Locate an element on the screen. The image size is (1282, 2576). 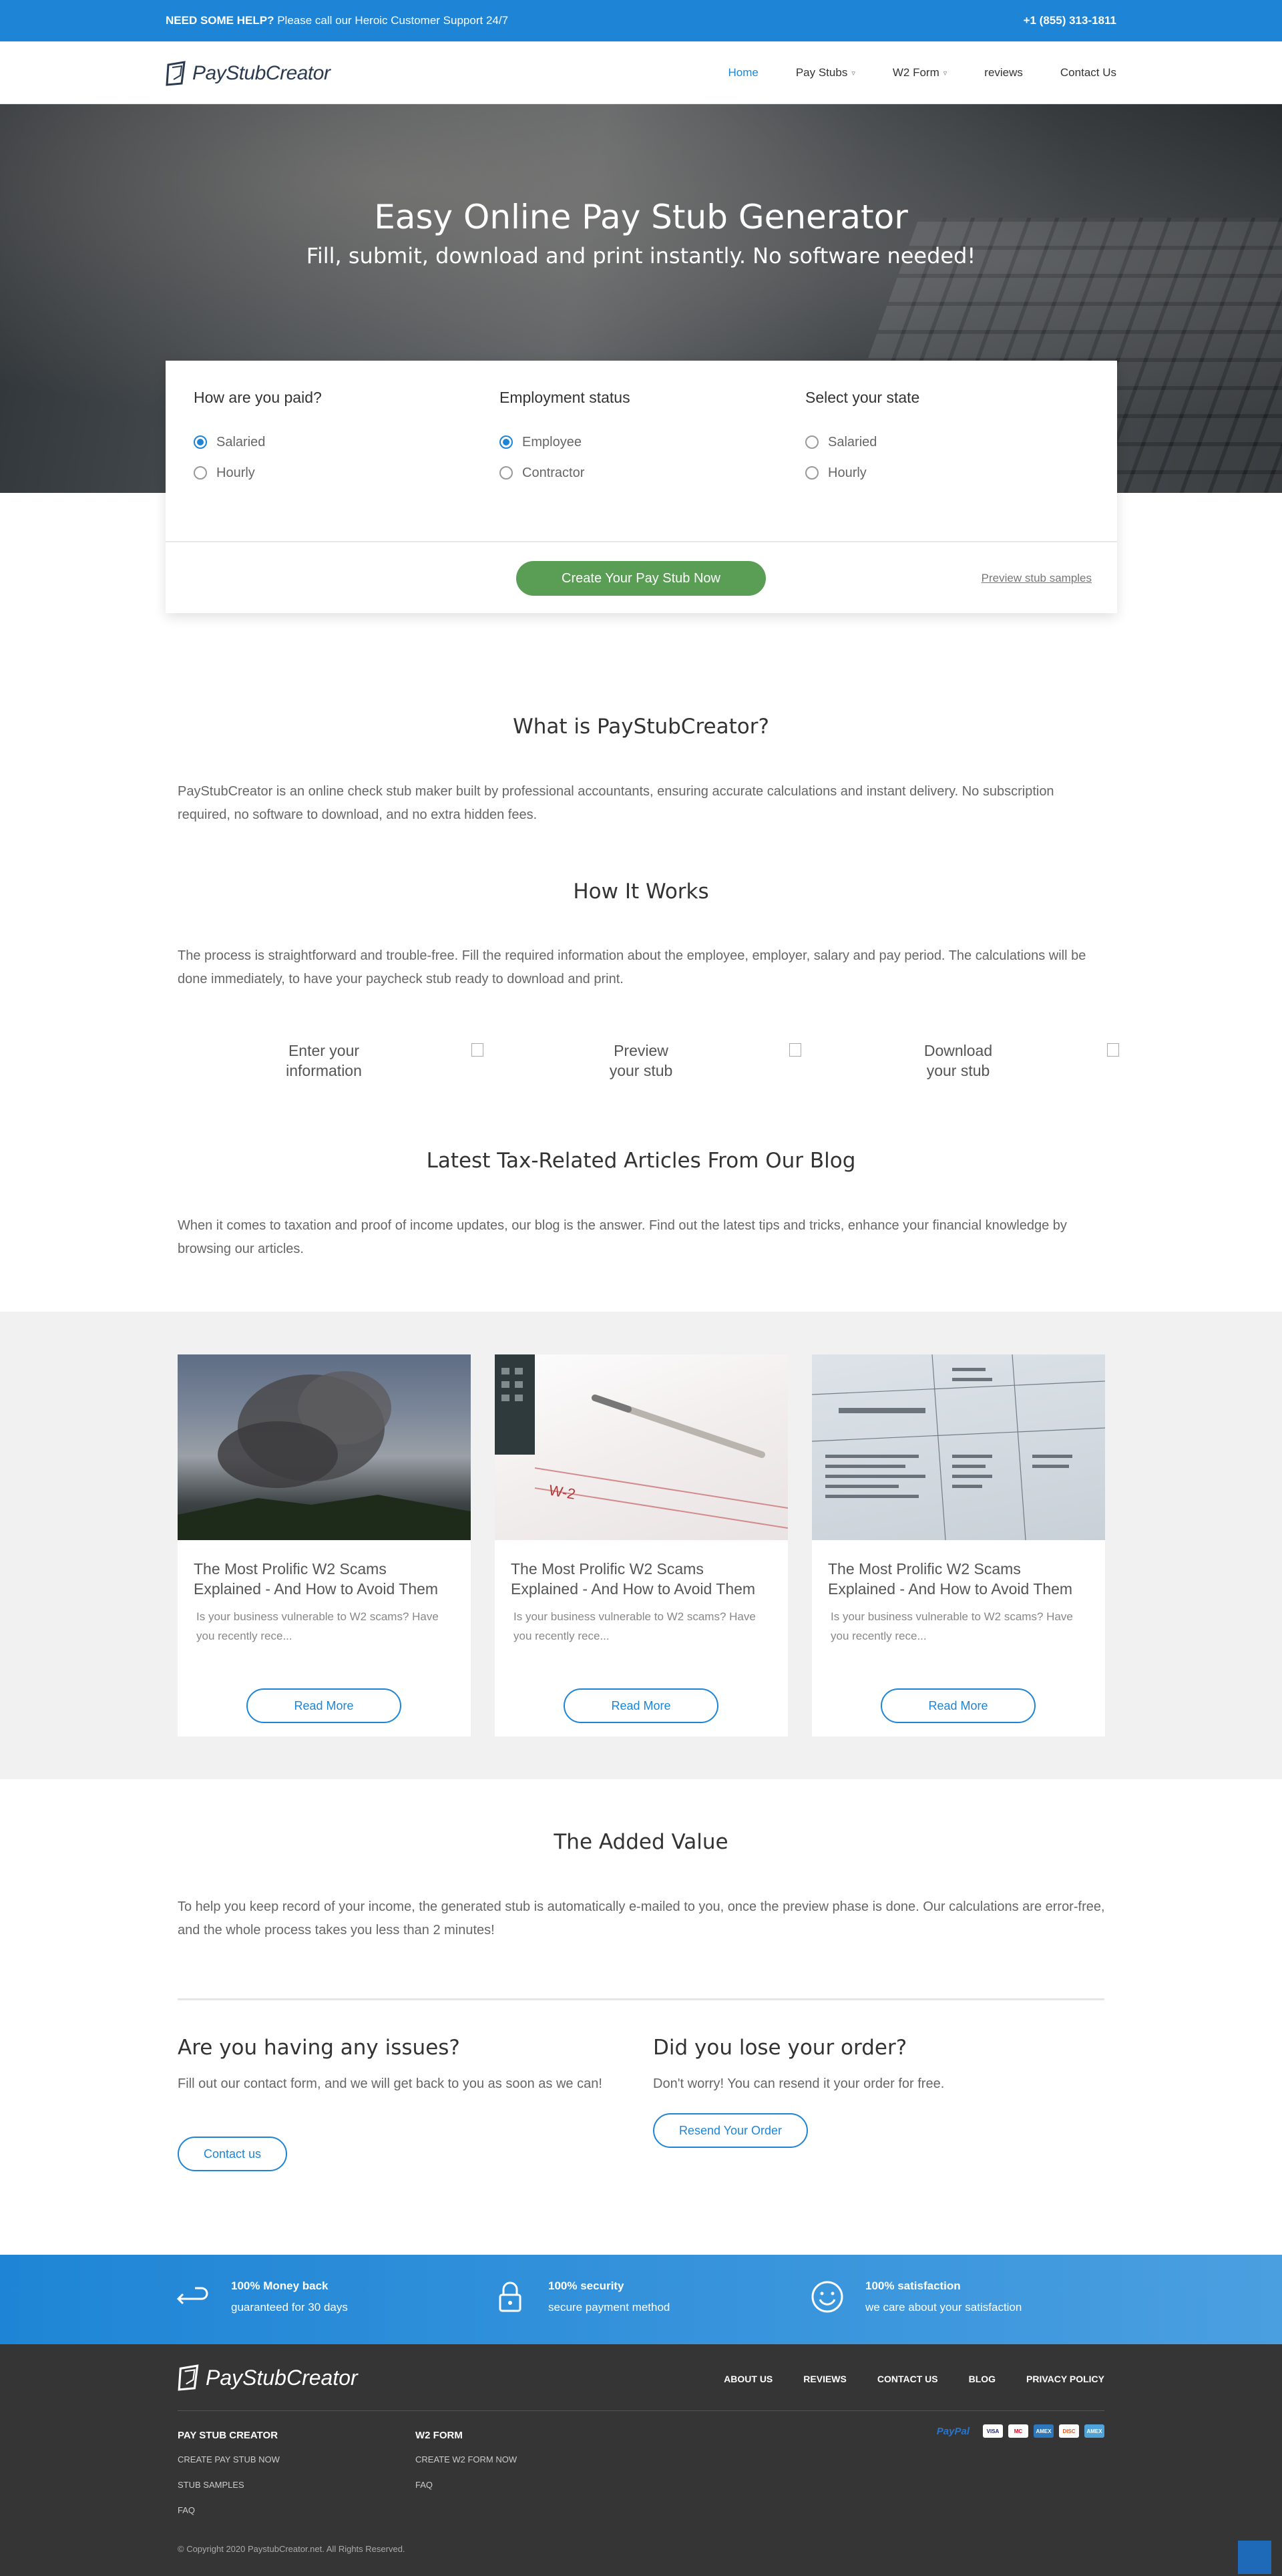
footer-logo: PayStubCreator is located at coordinates (268, 2377).